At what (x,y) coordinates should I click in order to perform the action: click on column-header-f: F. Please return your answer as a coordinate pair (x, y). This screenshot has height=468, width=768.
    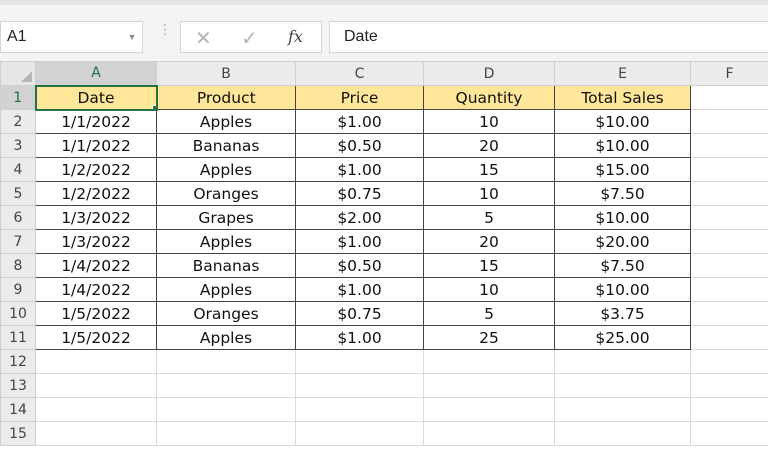
    Looking at the image, I should click on (729, 73).